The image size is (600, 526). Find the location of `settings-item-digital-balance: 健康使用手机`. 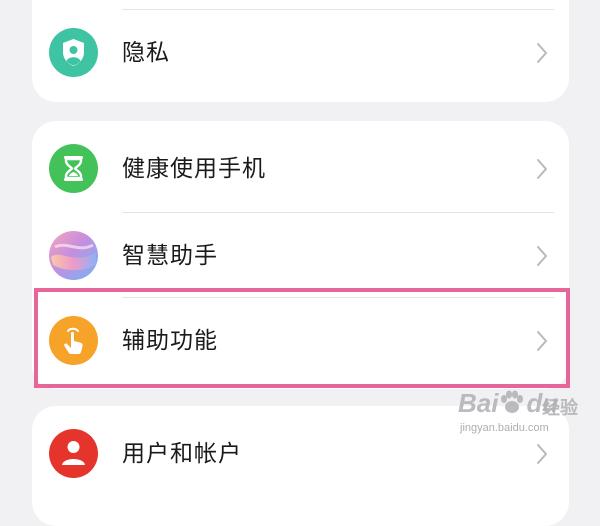

settings-item-digital-balance: 健康使用手机 is located at coordinates (300, 169).